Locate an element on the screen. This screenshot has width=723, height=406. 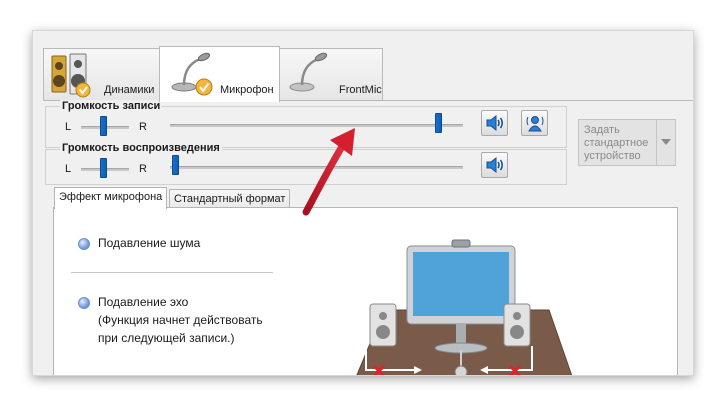
record-volume-track is located at coordinates (316, 125).